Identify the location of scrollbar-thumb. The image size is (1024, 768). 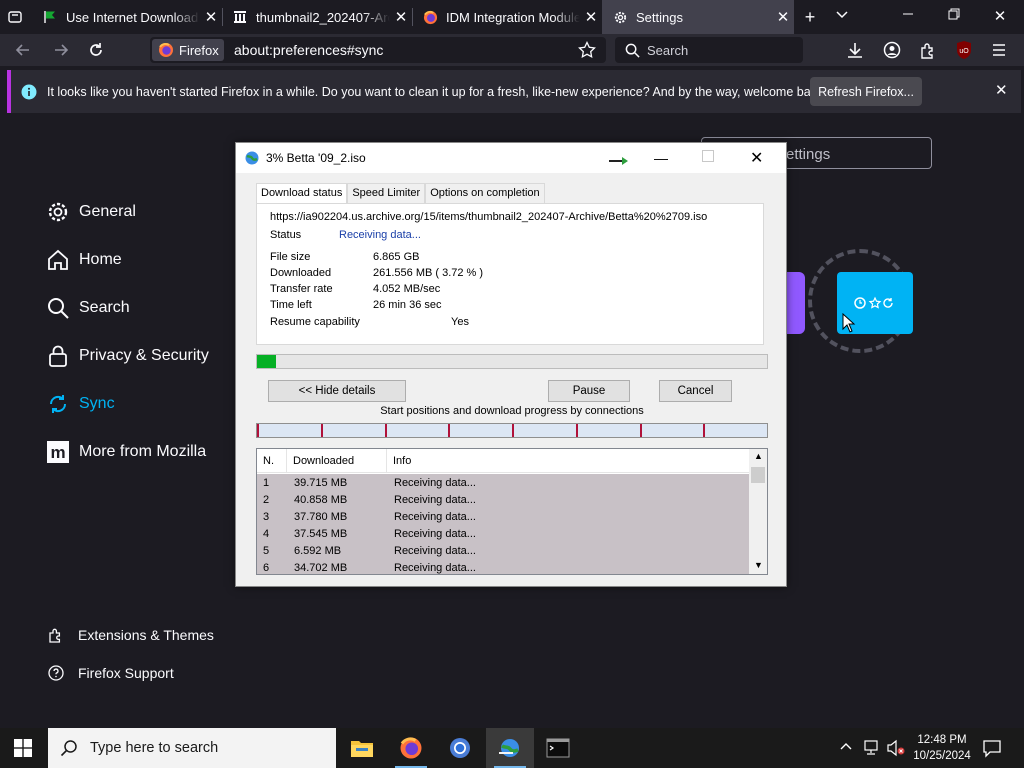
(758, 475).